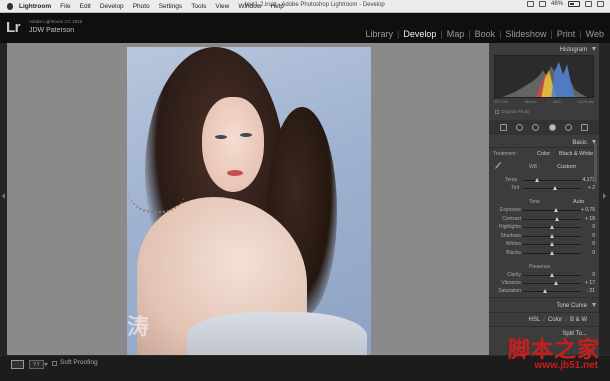 This screenshot has width=610, height=381. Describe the element at coordinates (585, 102) in the screenshot. I see `shutter-speed: 1/125 sec` at that location.